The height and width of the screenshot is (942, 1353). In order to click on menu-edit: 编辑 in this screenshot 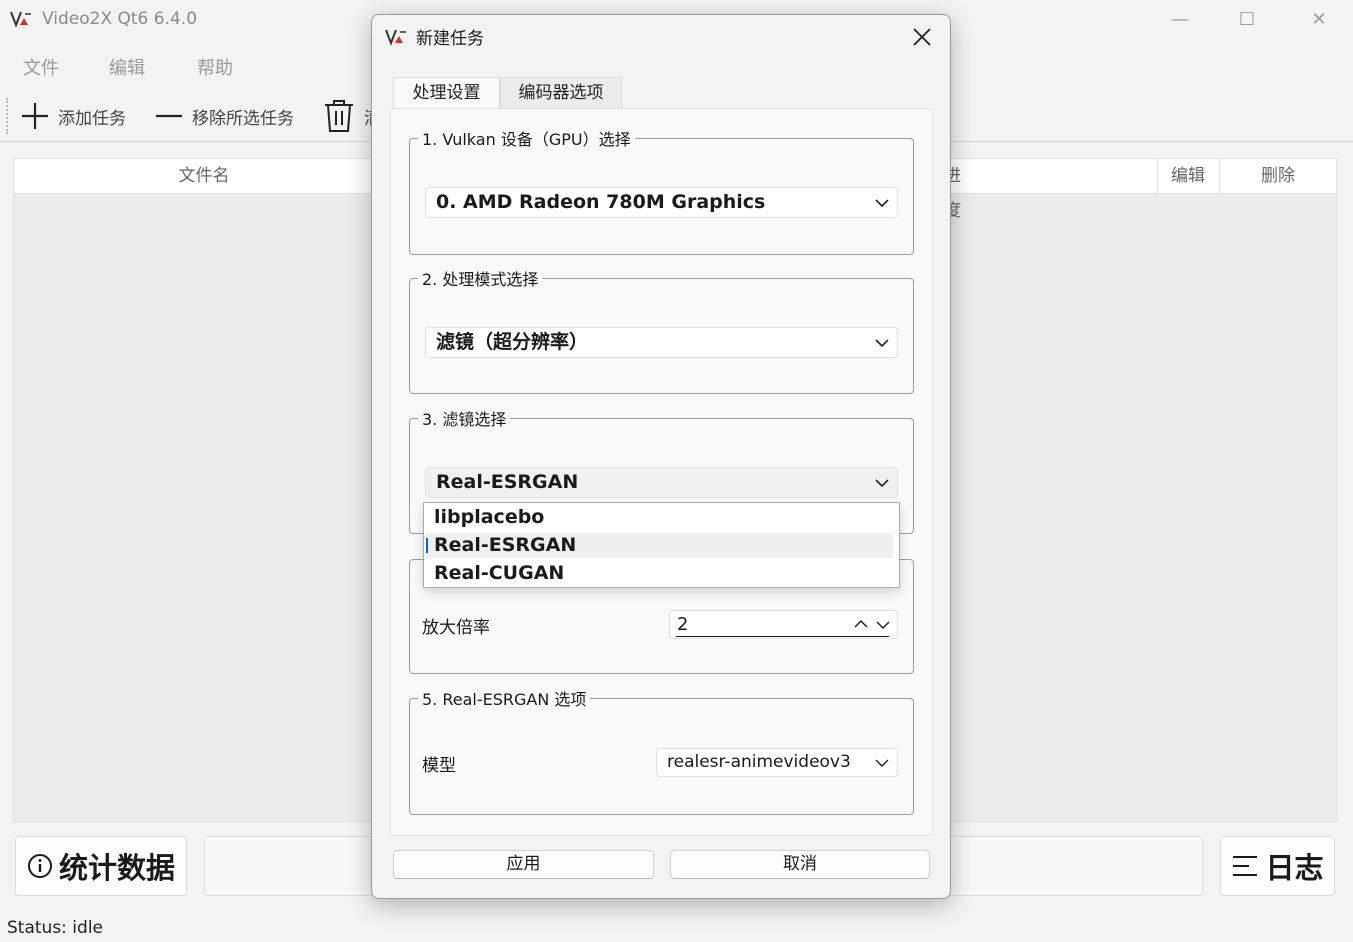, I will do `click(127, 67)`.